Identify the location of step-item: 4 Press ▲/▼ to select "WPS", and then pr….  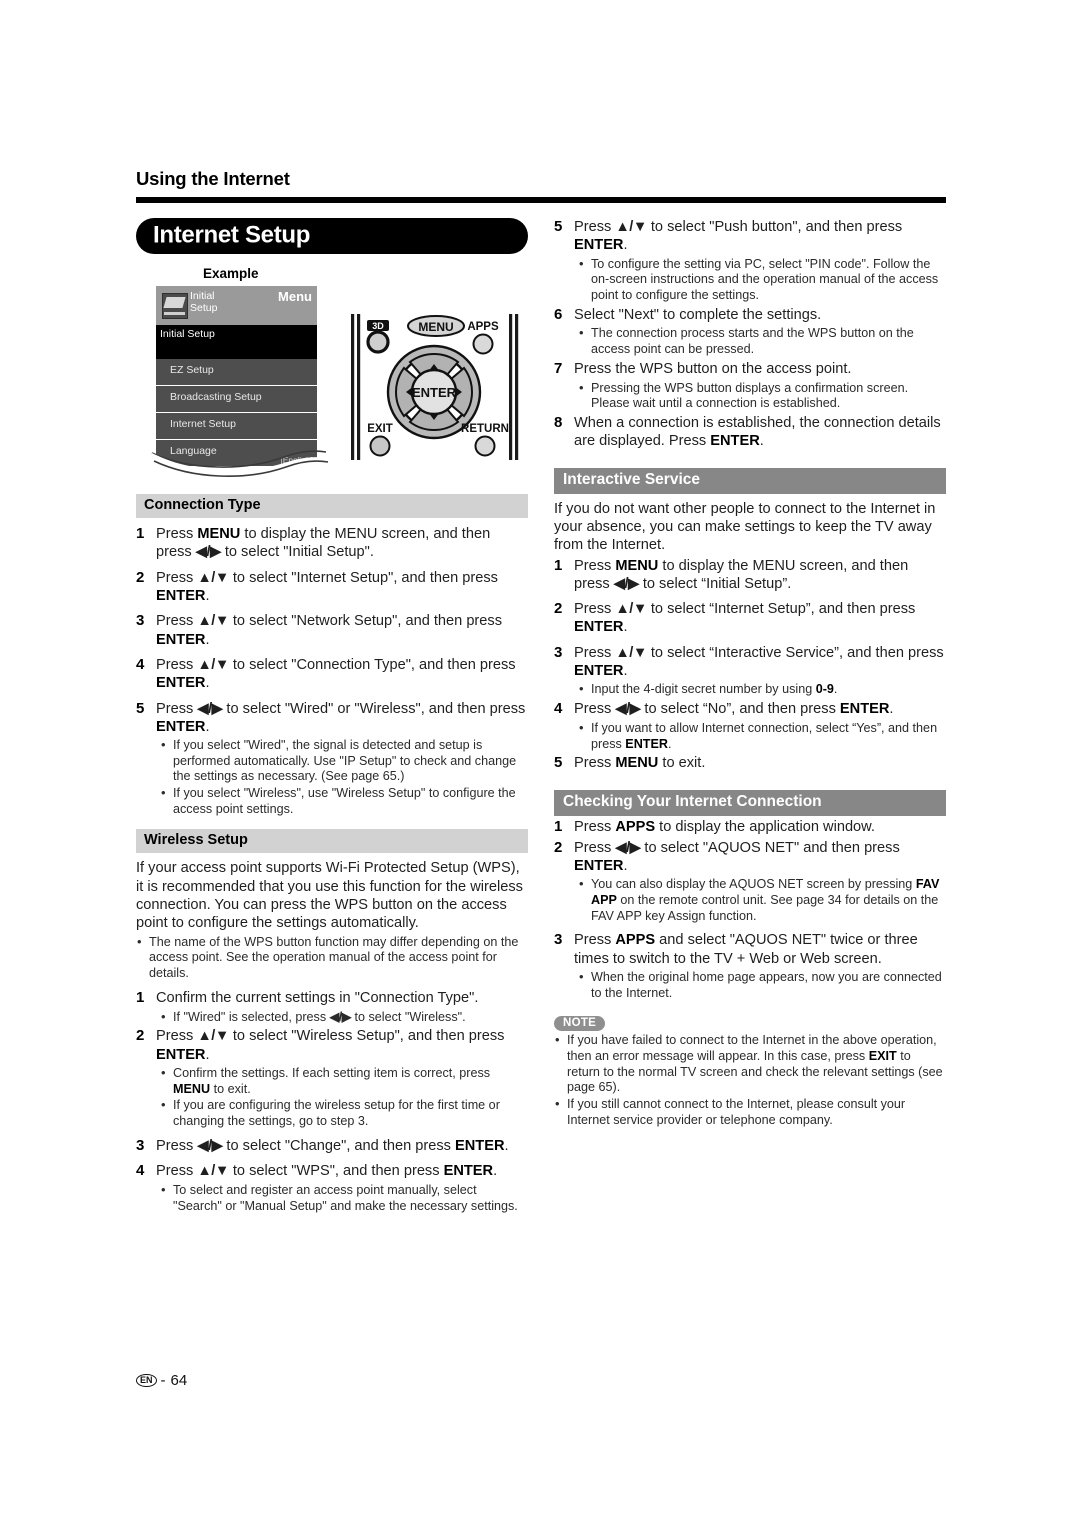
(332, 1171).